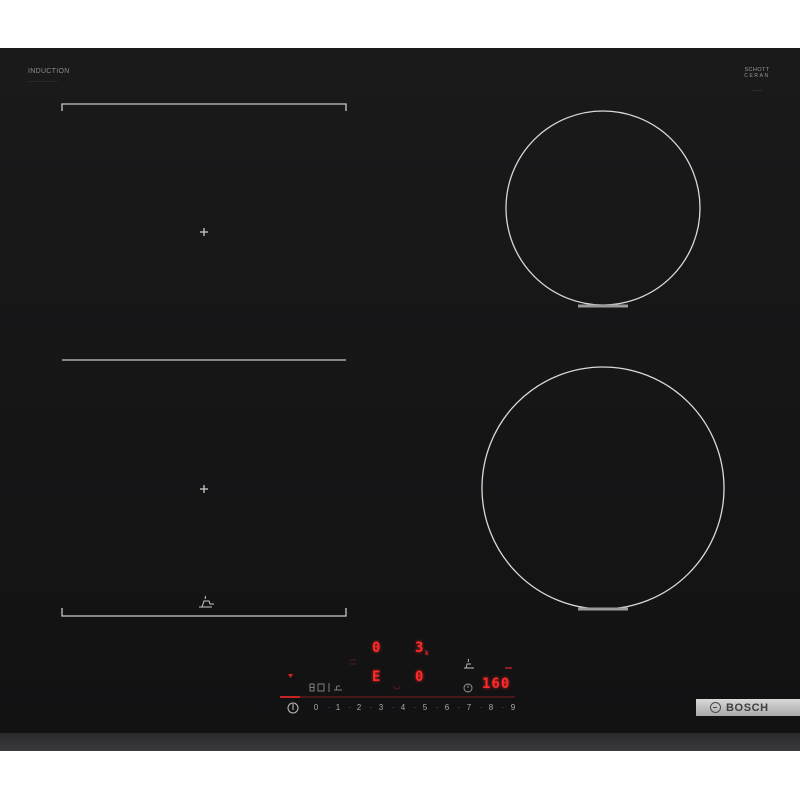  Describe the element at coordinates (293, 708) in the screenshot. I see `power-icon` at that location.